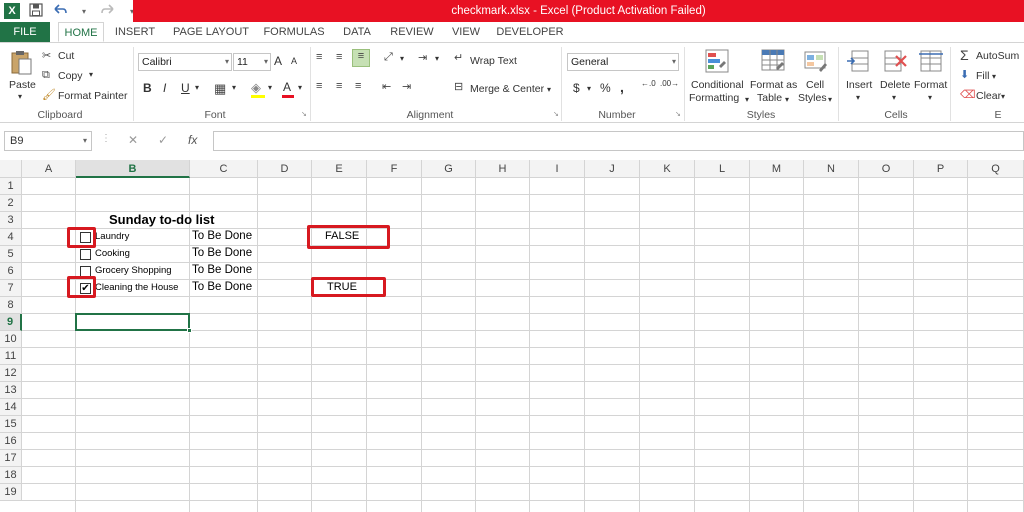 This screenshot has height=512, width=1024. I want to click on cell-styles-label-2: Styles, so click(812, 98).